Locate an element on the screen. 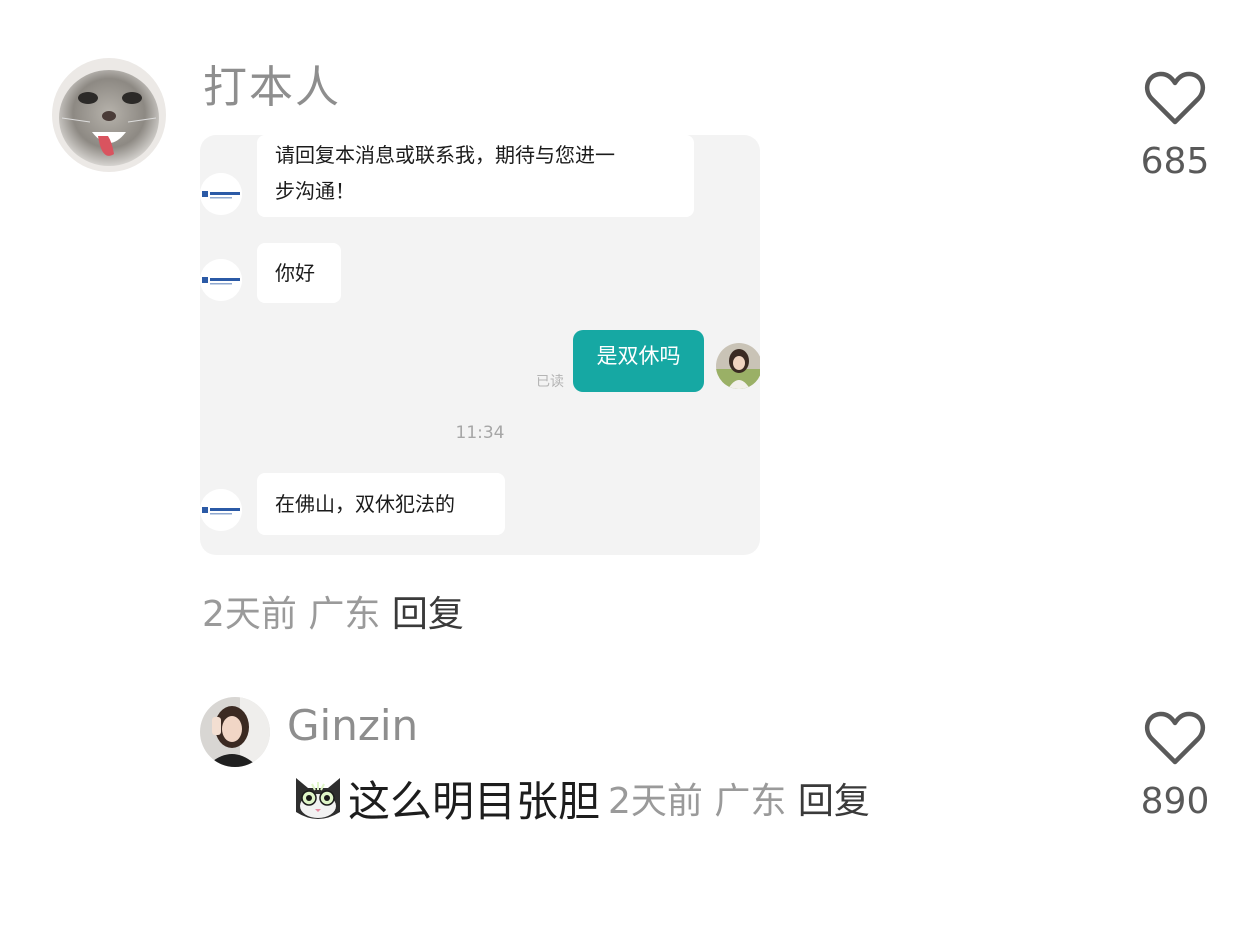 The image size is (1260, 934). girl-avatar-image is located at coordinates (235, 732).